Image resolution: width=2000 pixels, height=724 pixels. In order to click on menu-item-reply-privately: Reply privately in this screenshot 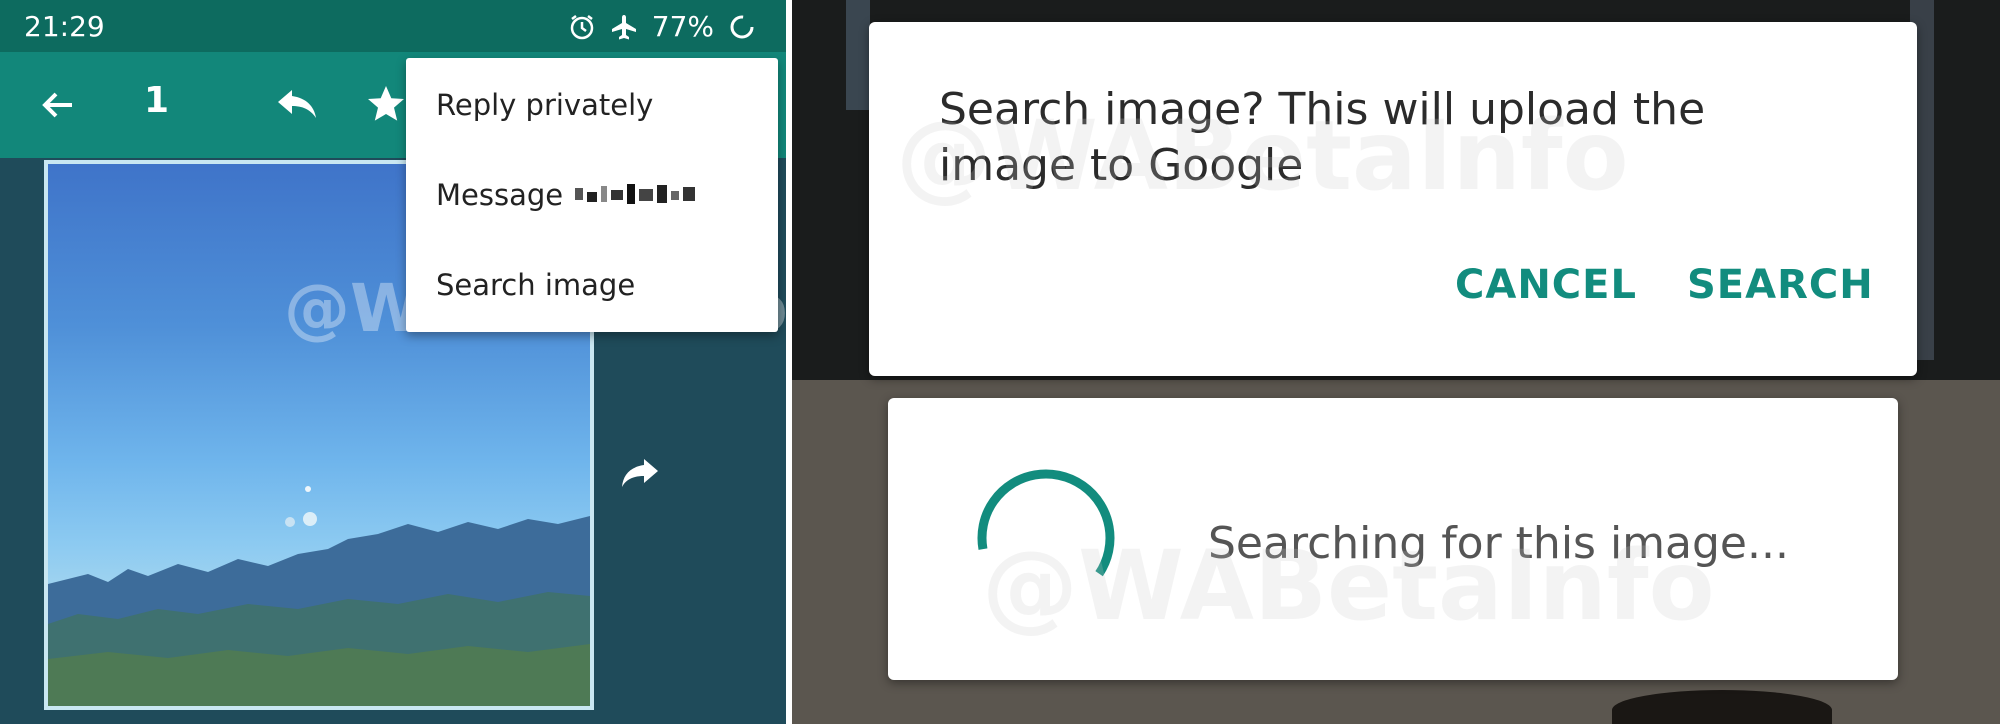, I will do `click(544, 105)`.